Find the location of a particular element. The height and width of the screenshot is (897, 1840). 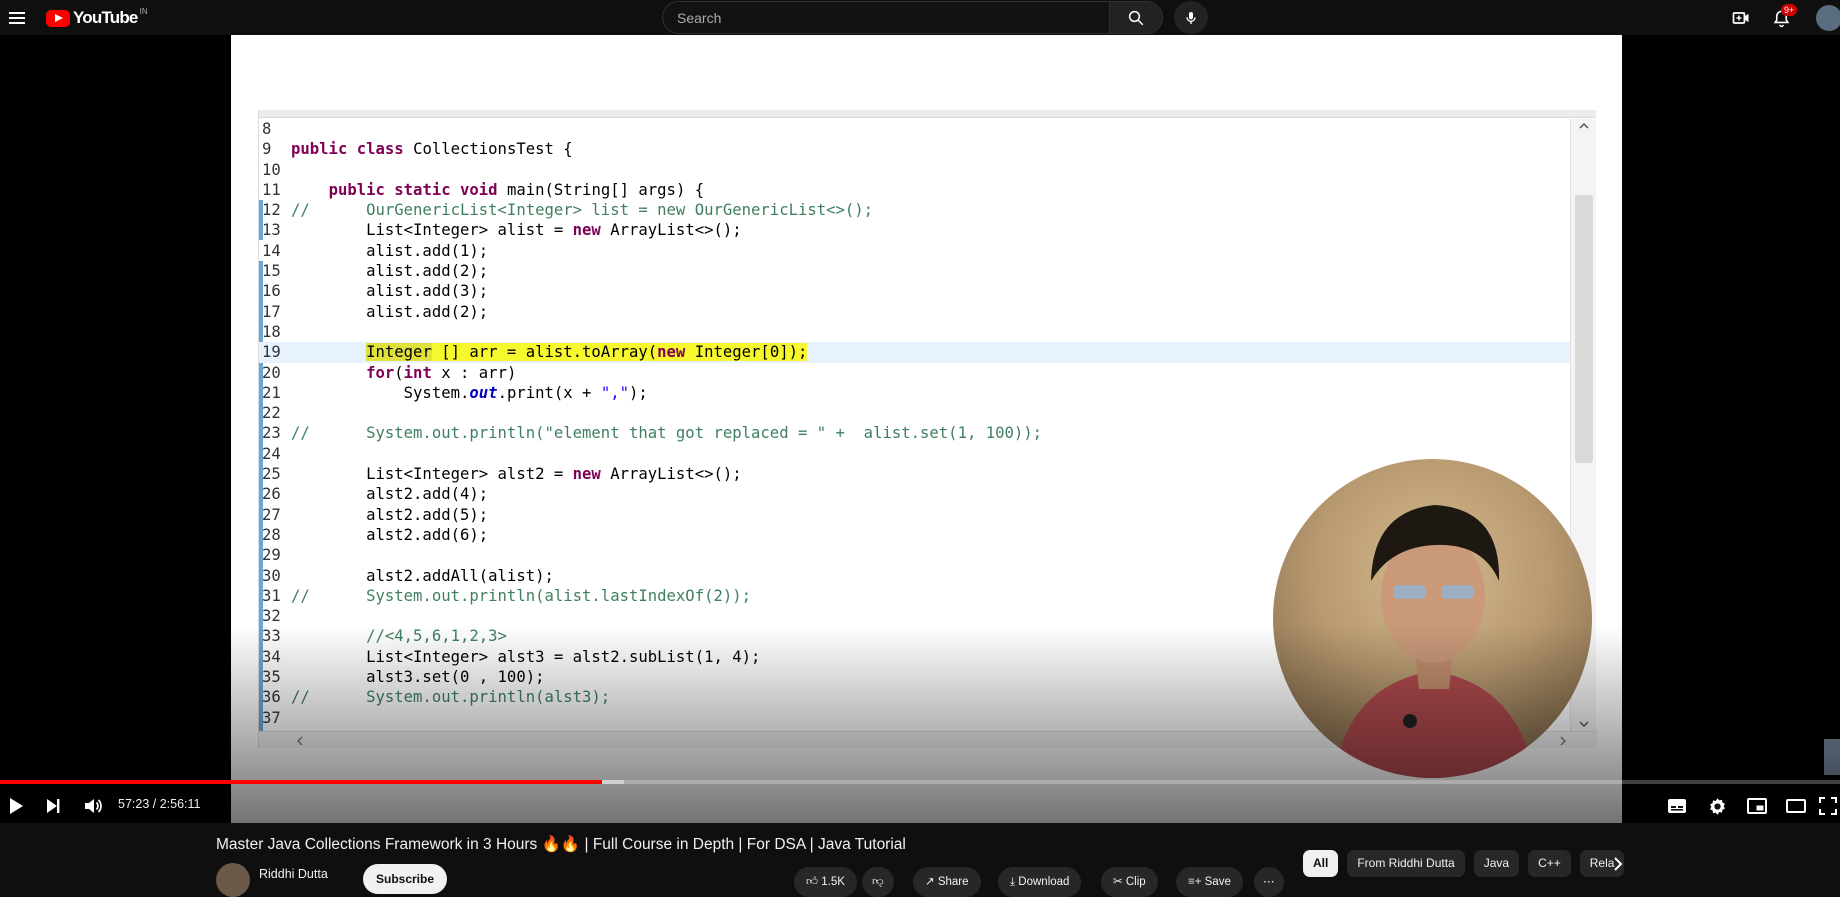

scroll-thumb is located at coordinates (1584, 329).